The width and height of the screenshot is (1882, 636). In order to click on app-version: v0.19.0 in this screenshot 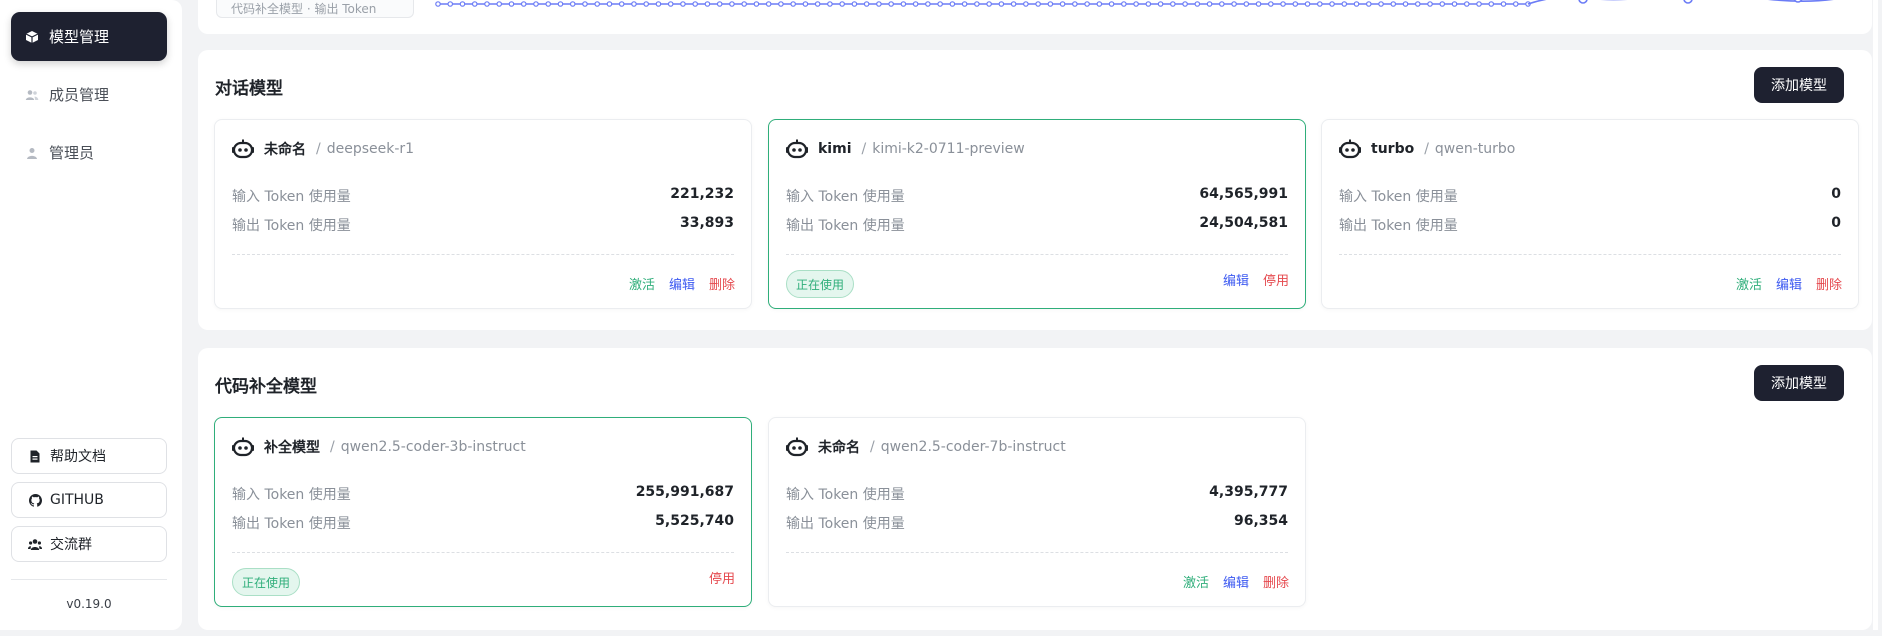, I will do `click(89, 604)`.